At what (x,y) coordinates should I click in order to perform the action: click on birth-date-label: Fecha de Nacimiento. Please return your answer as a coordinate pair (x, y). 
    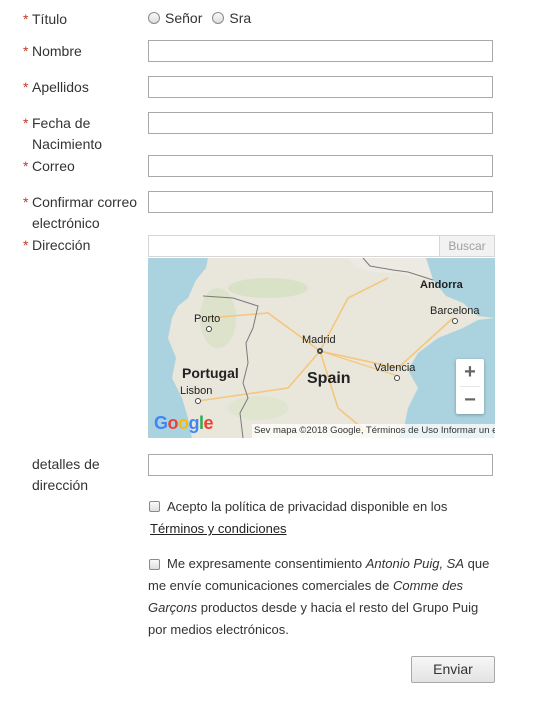
    Looking at the image, I should click on (67, 133).